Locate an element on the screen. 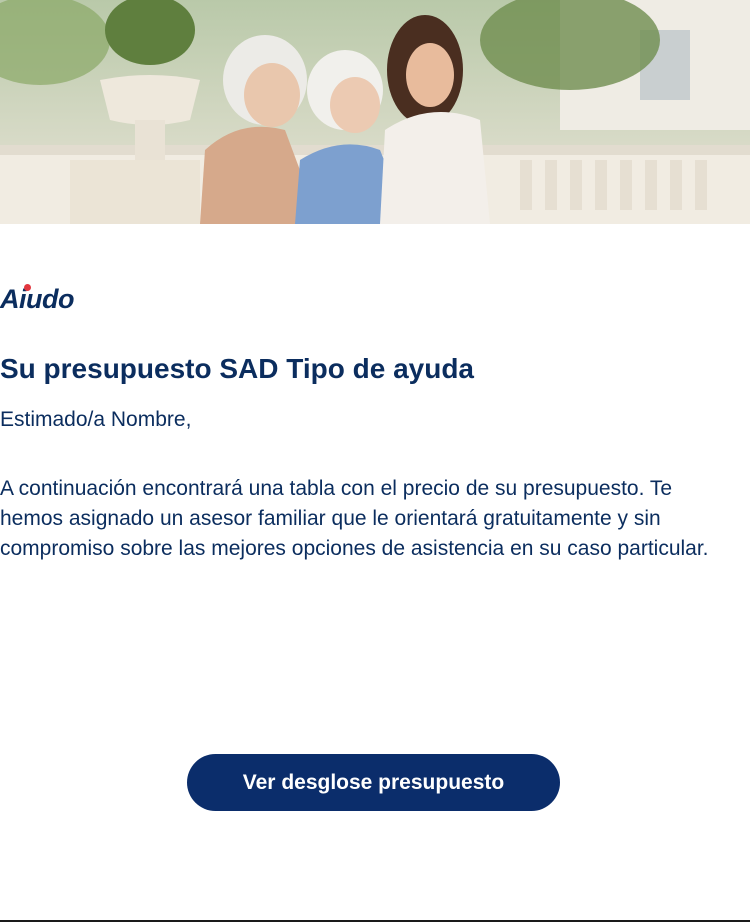  email-title: Su presupuesto SAD Tipo de ayuda is located at coordinates (237, 368).